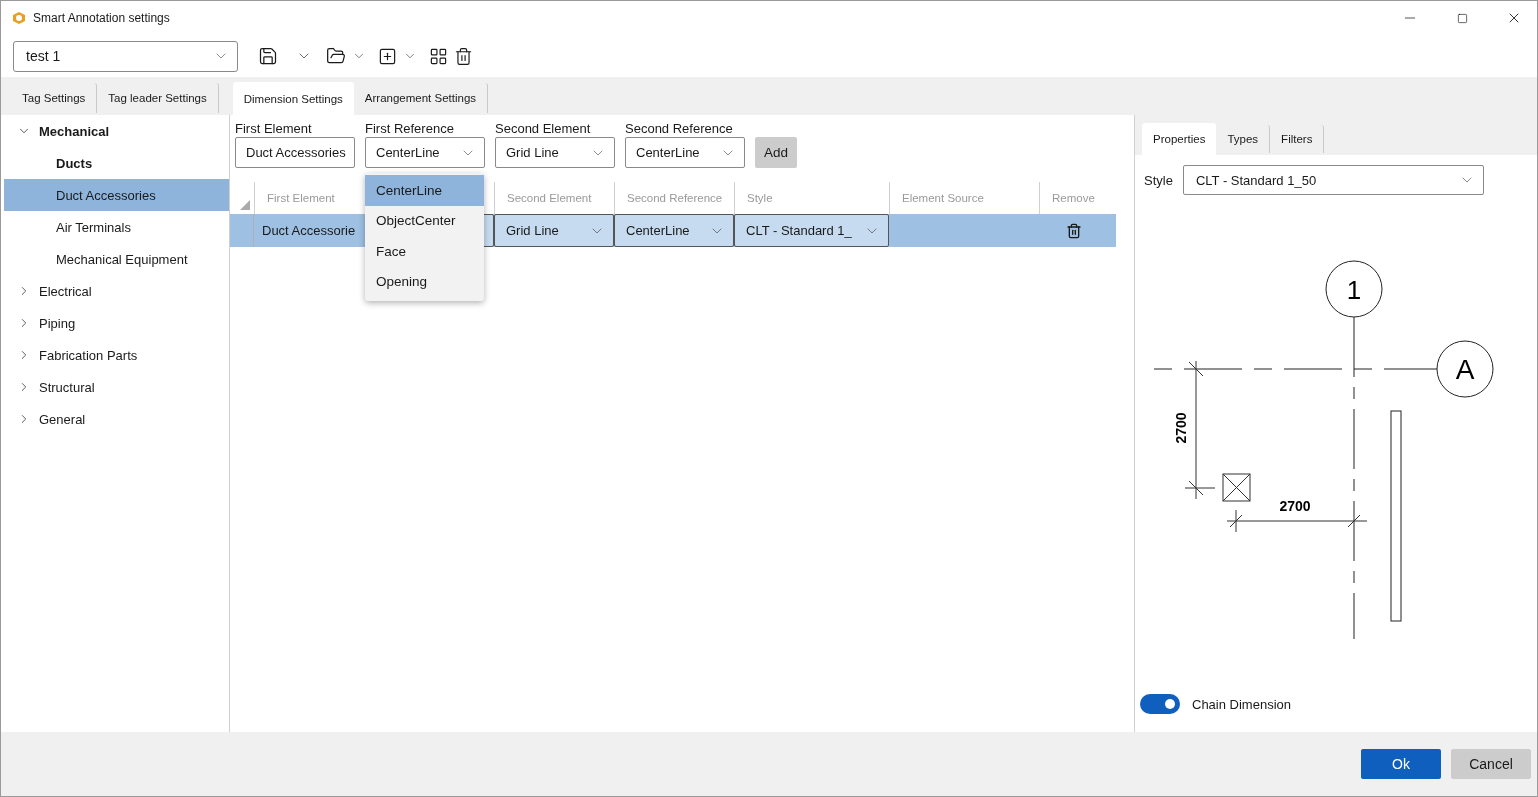 The width and height of the screenshot is (1538, 797). I want to click on field-label: First Element, so click(274, 128).